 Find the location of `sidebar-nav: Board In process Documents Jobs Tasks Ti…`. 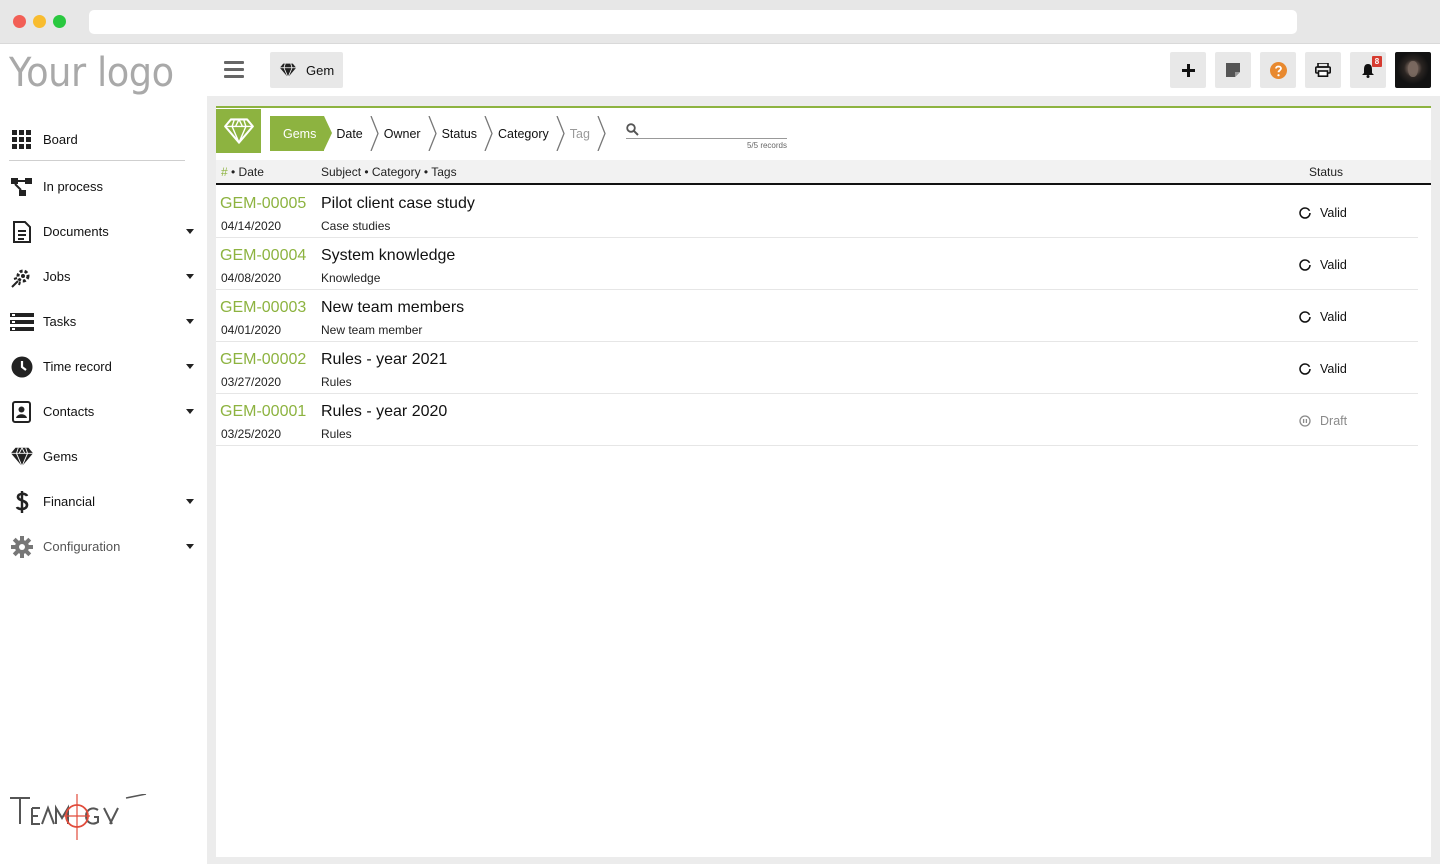

sidebar-nav: Board In process Documents Jobs Tasks Ti… is located at coordinates (103, 343).